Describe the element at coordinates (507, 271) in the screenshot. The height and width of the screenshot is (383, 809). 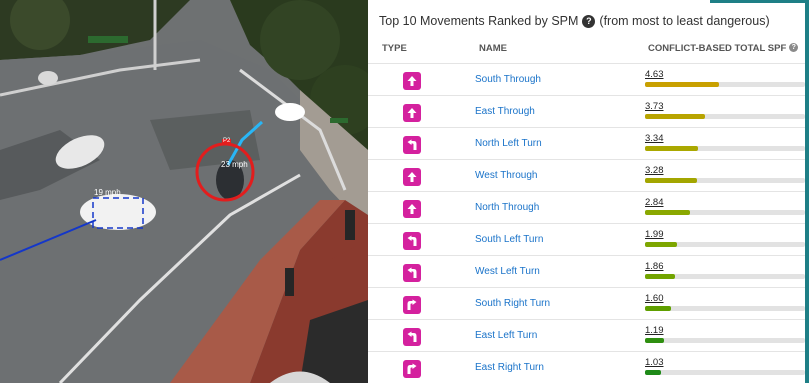
I see `movement-name-link: West Left Turn` at that location.